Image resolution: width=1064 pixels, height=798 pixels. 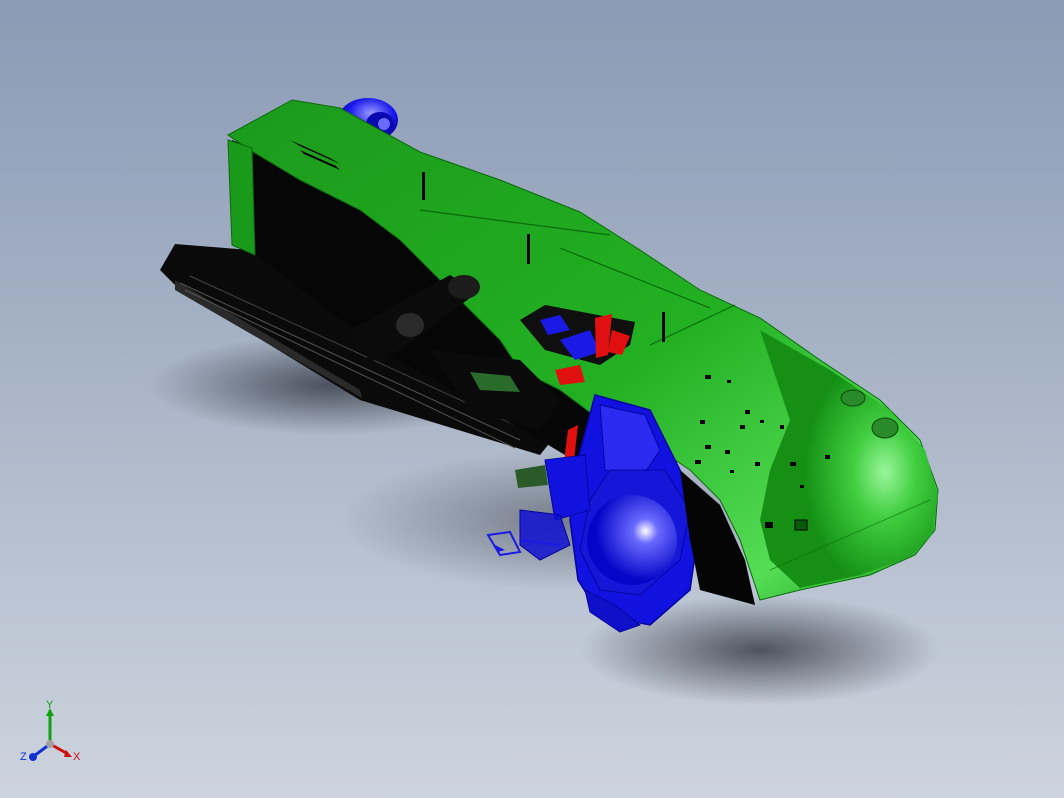 I want to click on triad-y-axis, so click(x=50, y=726).